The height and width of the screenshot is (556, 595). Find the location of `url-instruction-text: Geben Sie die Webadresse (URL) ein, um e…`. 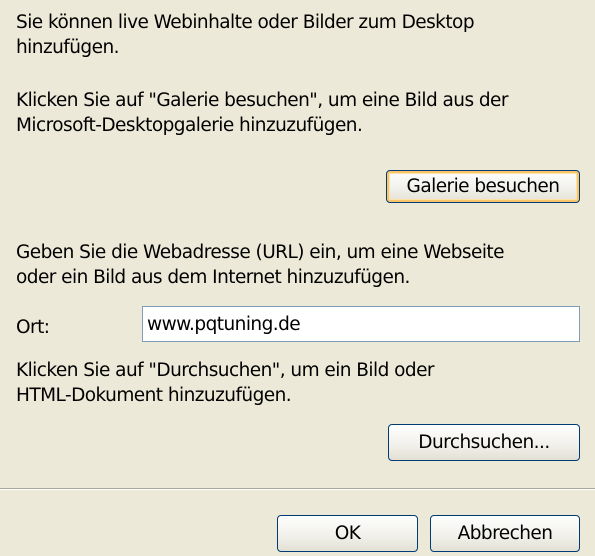

url-instruction-text: Geben Sie die Webadresse (URL) ein, um e… is located at coordinates (260, 265).